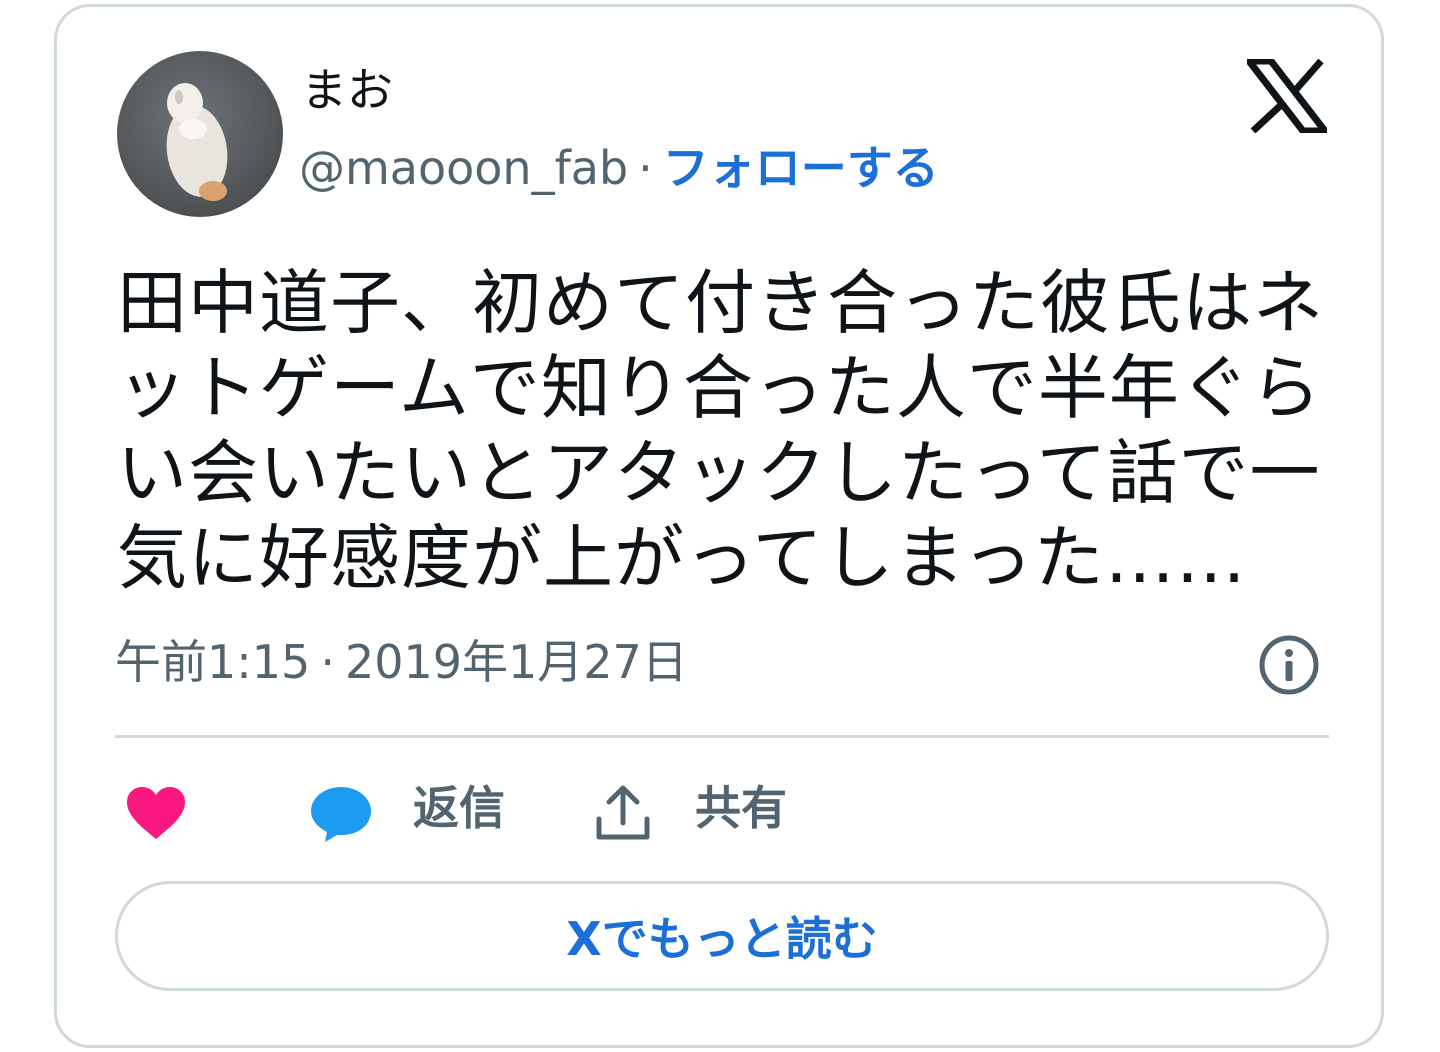 The image size is (1440, 1052). I want to click on divider, so click(722, 736).